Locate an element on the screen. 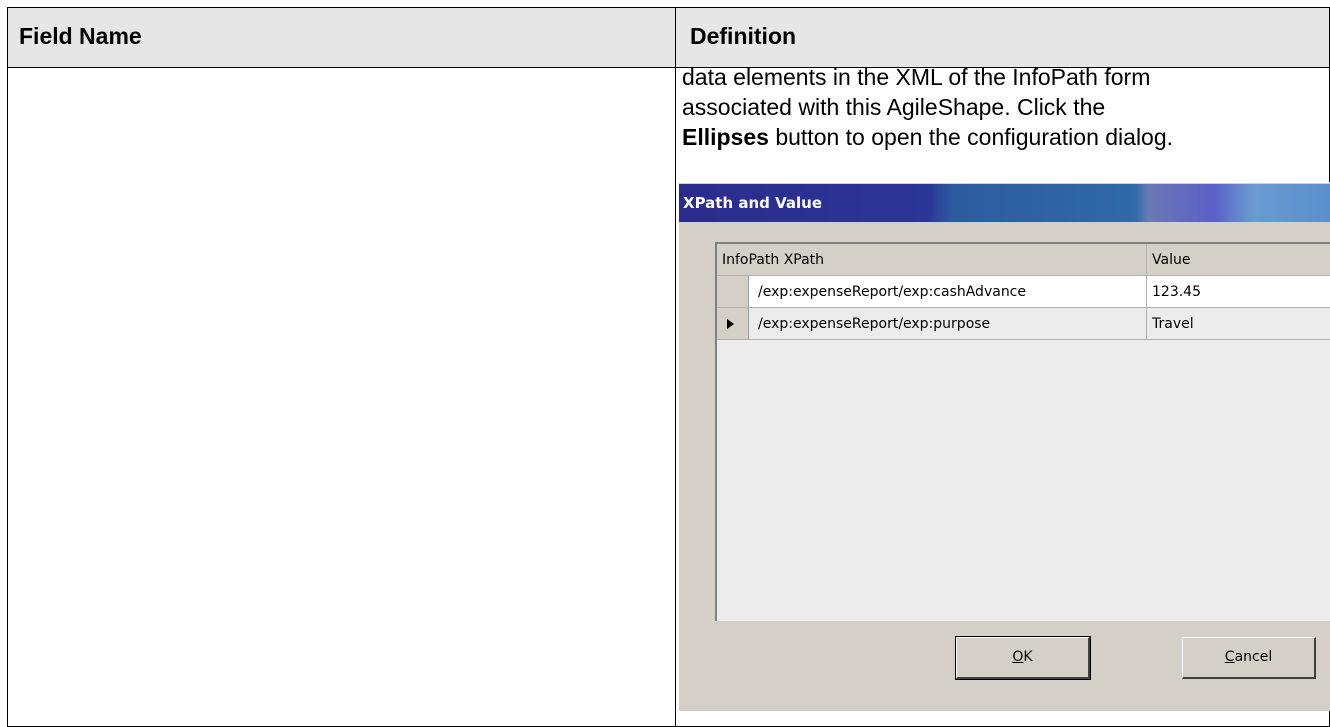  cancel-label-rest: ancel is located at coordinates (1253, 657).